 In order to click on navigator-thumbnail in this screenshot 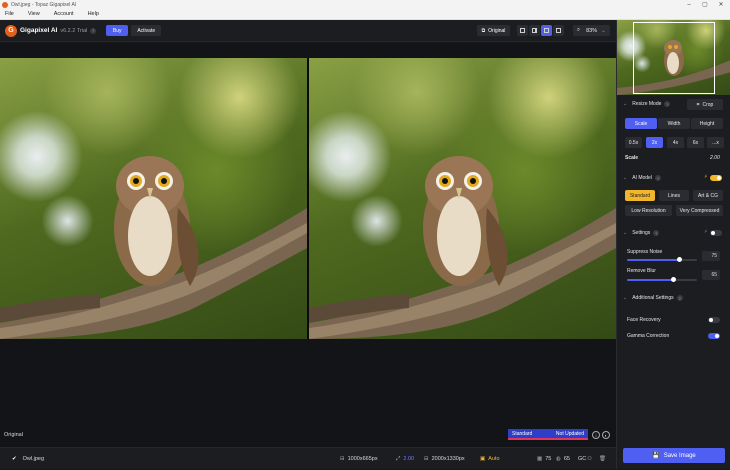, I will do `click(673, 57)`.